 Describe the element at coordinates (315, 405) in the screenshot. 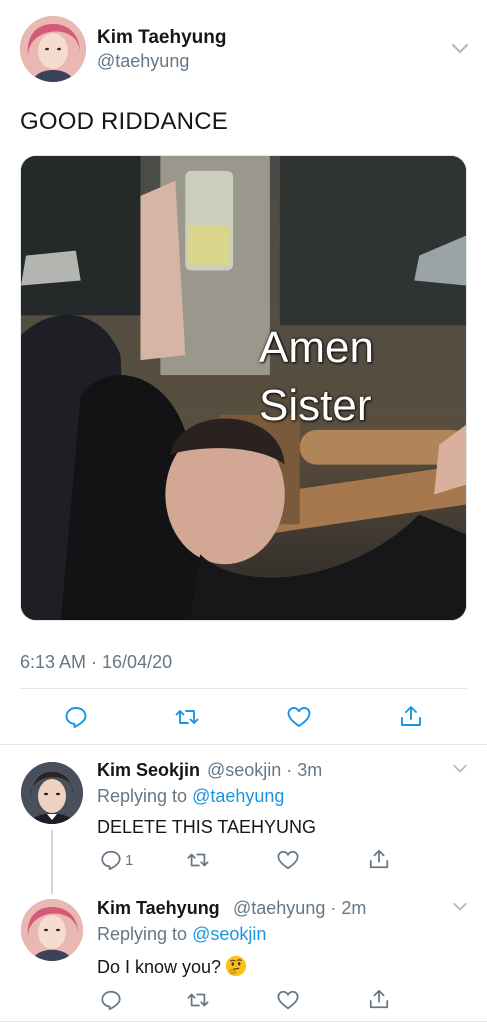

I see `media-caption-line2: Sister` at that location.